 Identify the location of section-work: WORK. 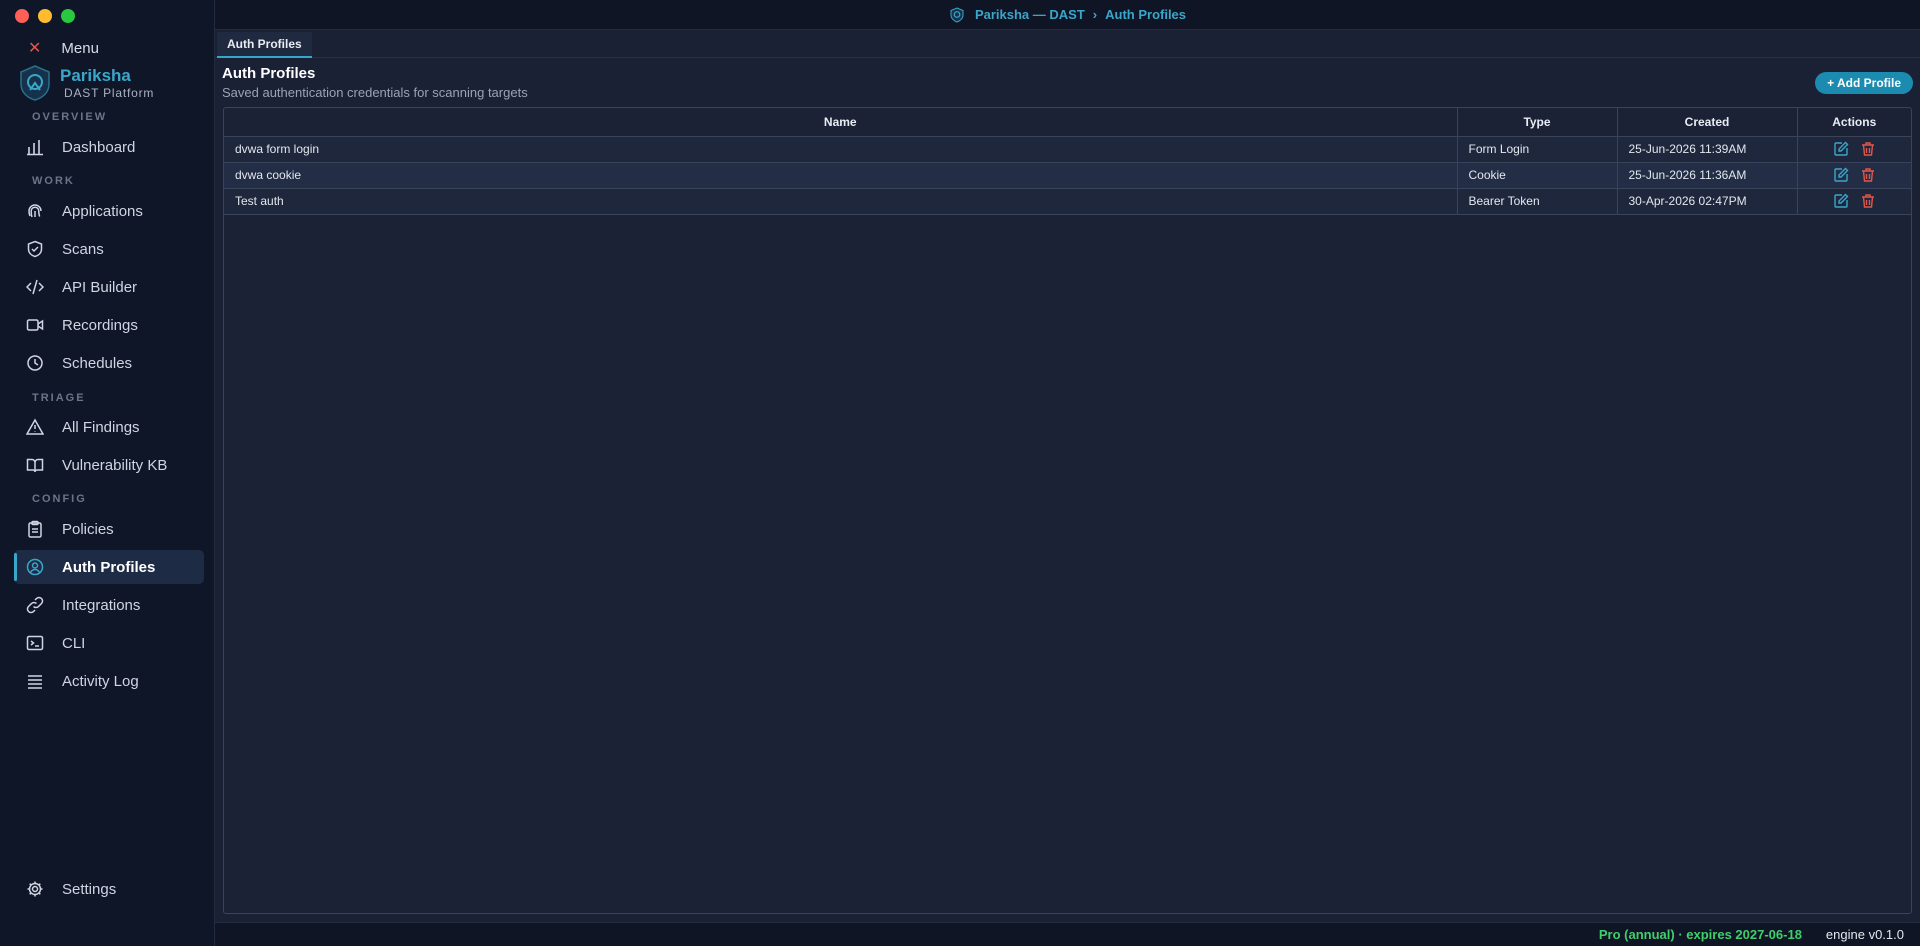
(53, 181).